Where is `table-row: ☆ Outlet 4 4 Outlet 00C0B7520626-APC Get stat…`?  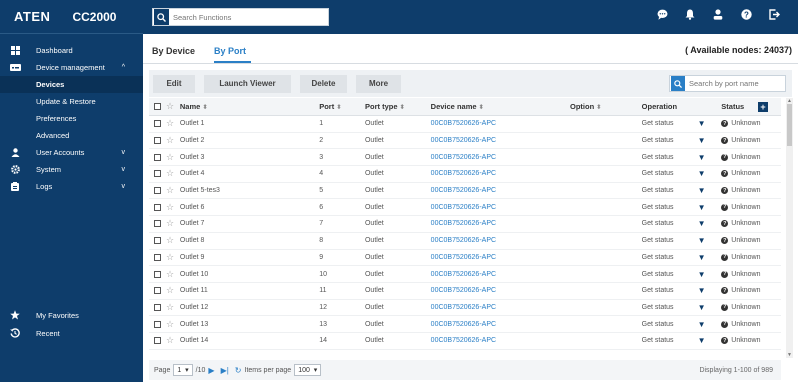 table-row: ☆ Outlet 4 4 Outlet 00C0B7520626-APC Get stat… is located at coordinates (465, 174).